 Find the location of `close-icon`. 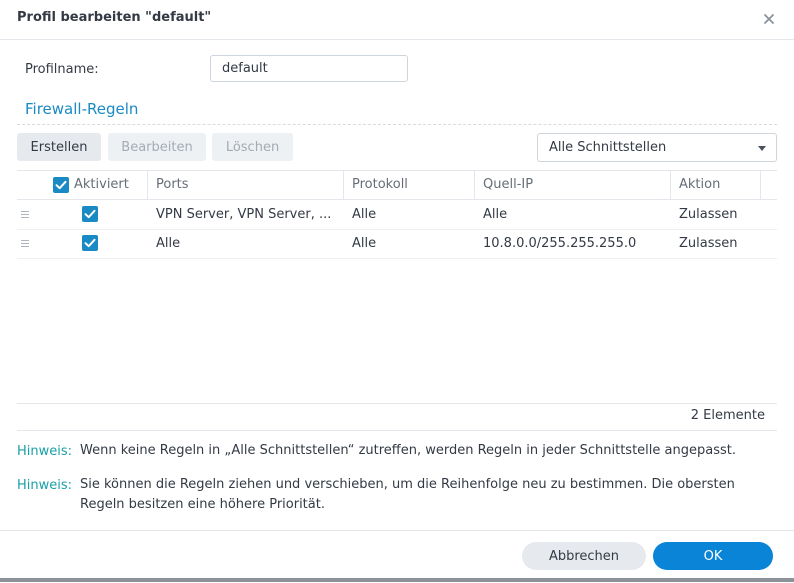

close-icon is located at coordinates (769, 19).